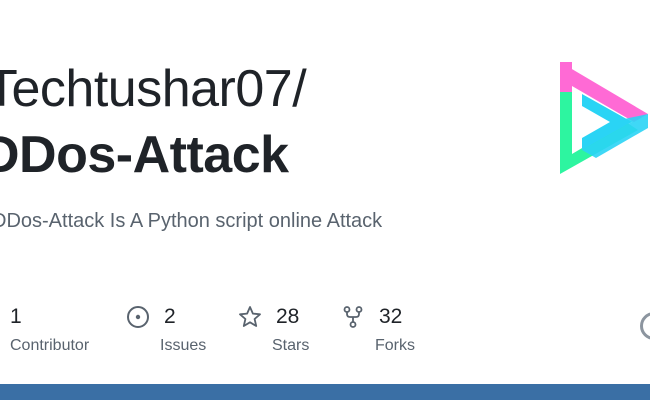 The image size is (650, 400). What do you see at coordinates (49, 329) in the screenshot?
I see `contributors-stat: 1 Contributor` at bounding box center [49, 329].